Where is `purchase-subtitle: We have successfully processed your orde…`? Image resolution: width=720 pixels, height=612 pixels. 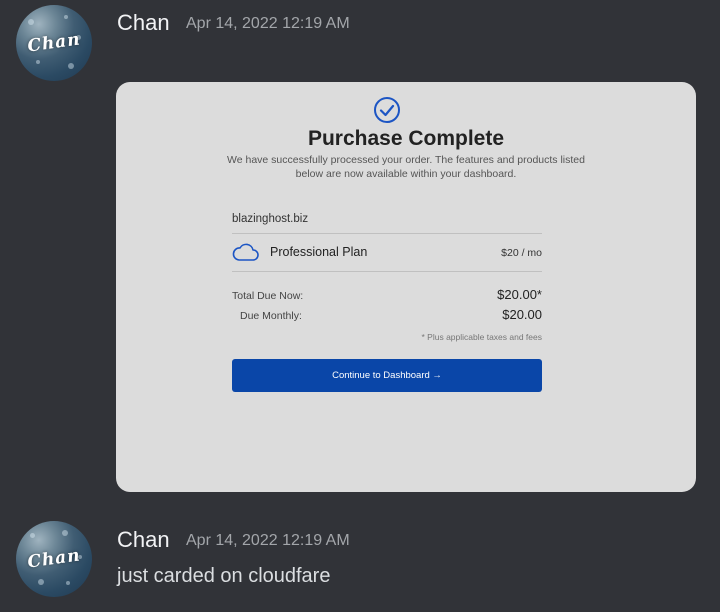
purchase-subtitle: We have successfully processed your orde… is located at coordinates (406, 167).